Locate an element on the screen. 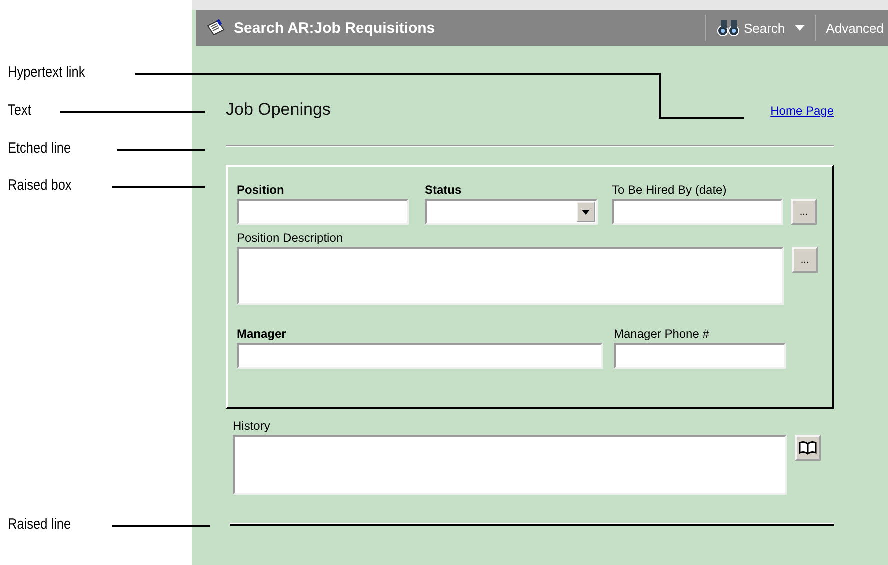 The width and height of the screenshot is (888, 565). field-label: Manager Phone # is located at coordinates (662, 334).